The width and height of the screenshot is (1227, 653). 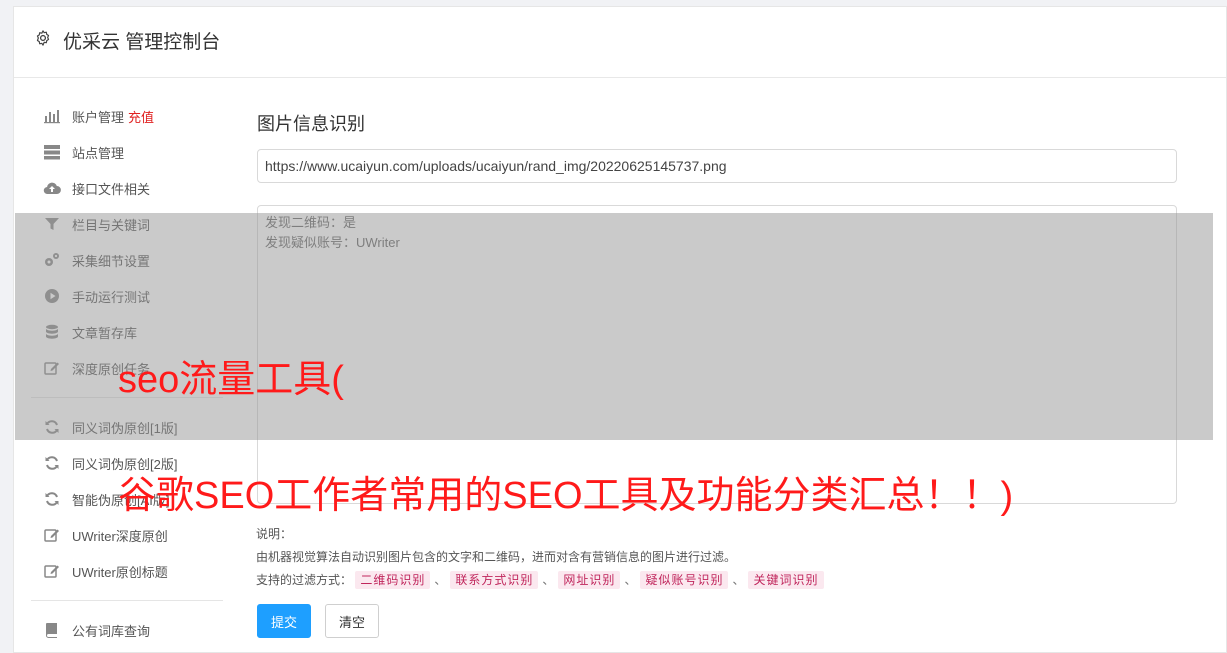 I want to click on sidebar-item-label: 接口文件相关, so click(x=111, y=189).